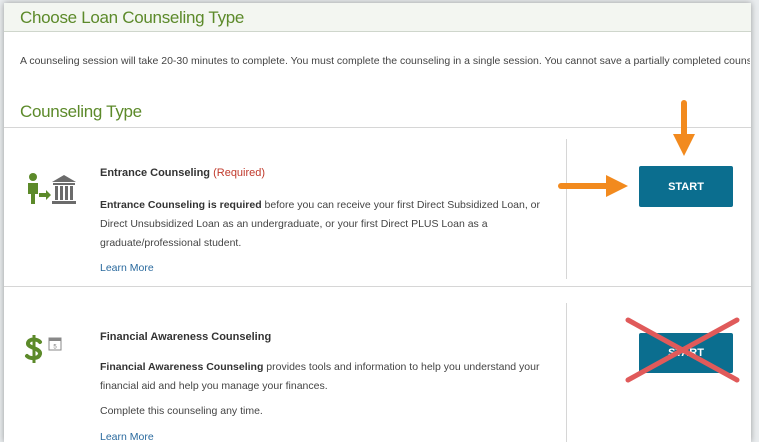 This screenshot has height=442, width=759. What do you see at coordinates (686, 353) in the screenshot?
I see `financial-start-button: START` at bounding box center [686, 353].